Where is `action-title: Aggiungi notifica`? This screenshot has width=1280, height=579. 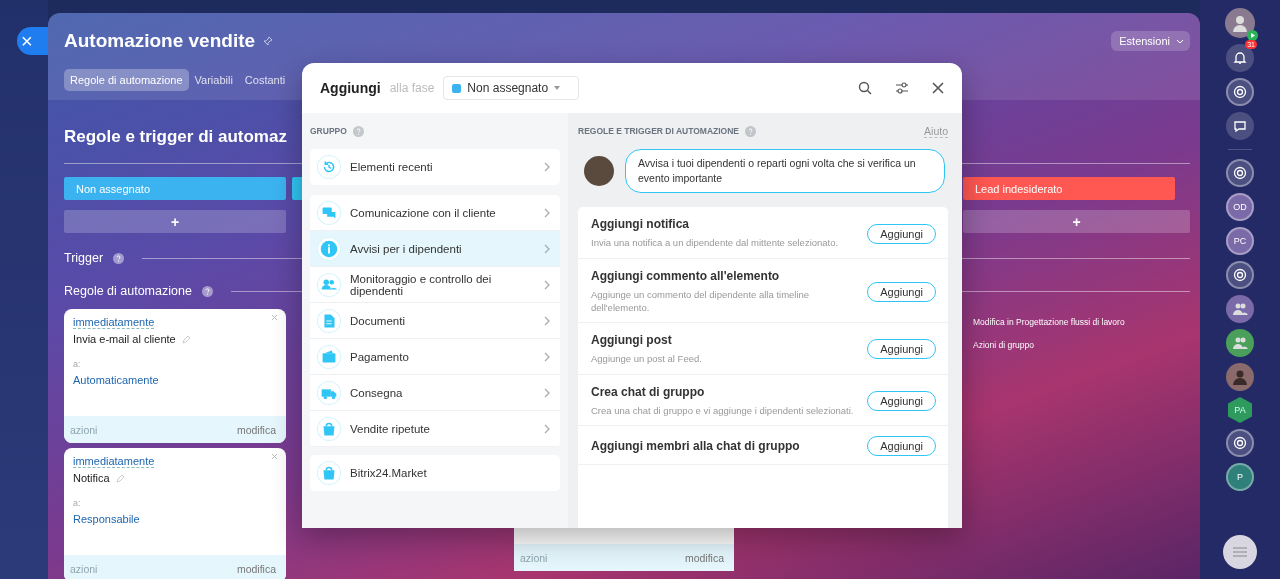 action-title: Aggiungi notifica is located at coordinates (640, 224).